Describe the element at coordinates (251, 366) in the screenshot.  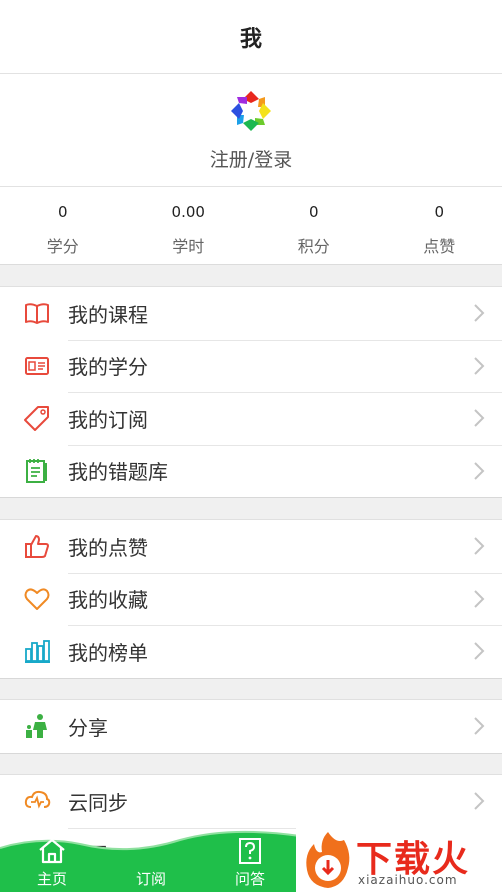
I see `menu-item-my-credits: 我的学分` at that location.